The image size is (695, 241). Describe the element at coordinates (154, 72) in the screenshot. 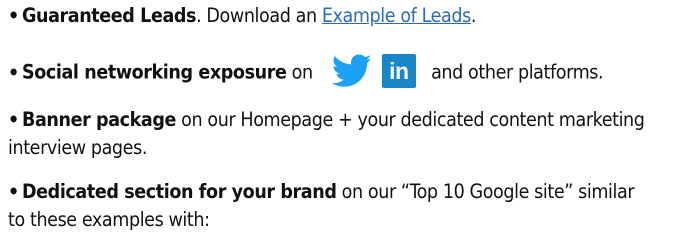

I see `item-title: Social networking exposure` at that location.